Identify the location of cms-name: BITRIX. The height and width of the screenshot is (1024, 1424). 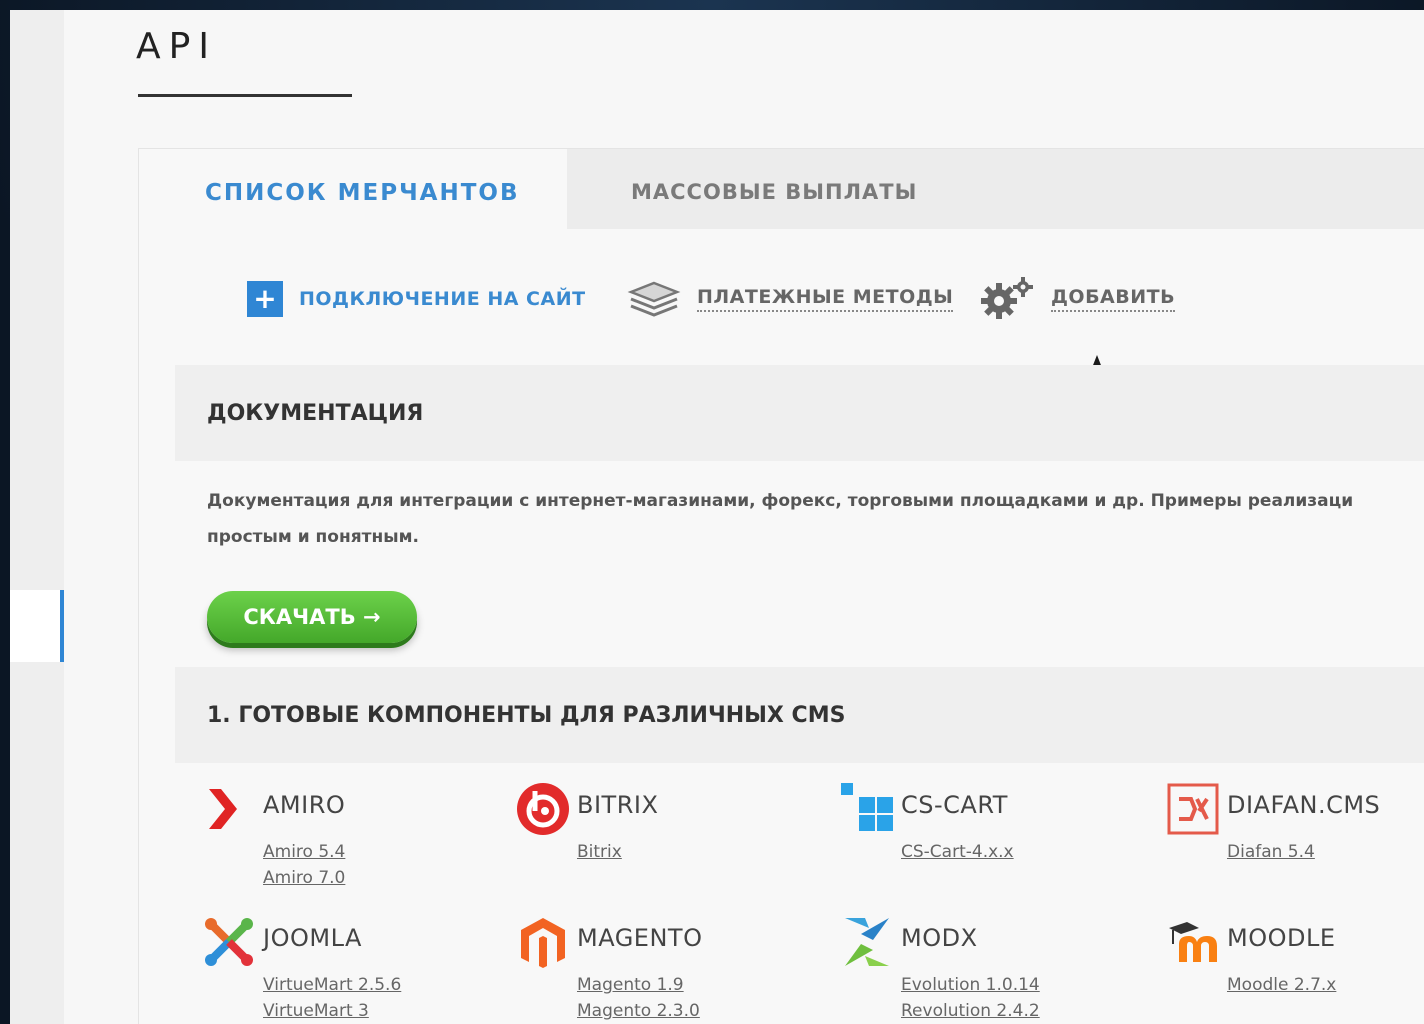
(618, 805).